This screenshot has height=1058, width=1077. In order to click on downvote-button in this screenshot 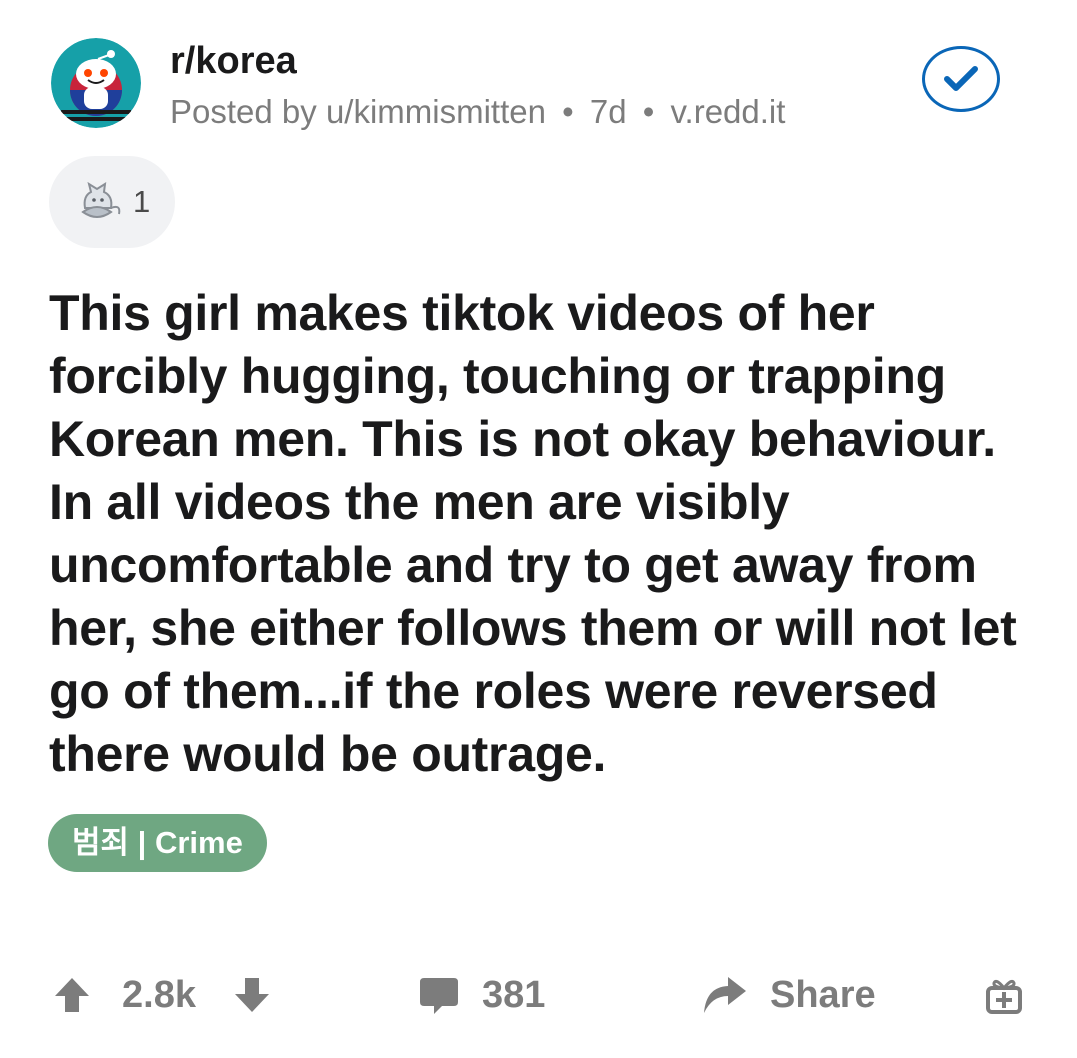, I will do `click(252, 995)`.